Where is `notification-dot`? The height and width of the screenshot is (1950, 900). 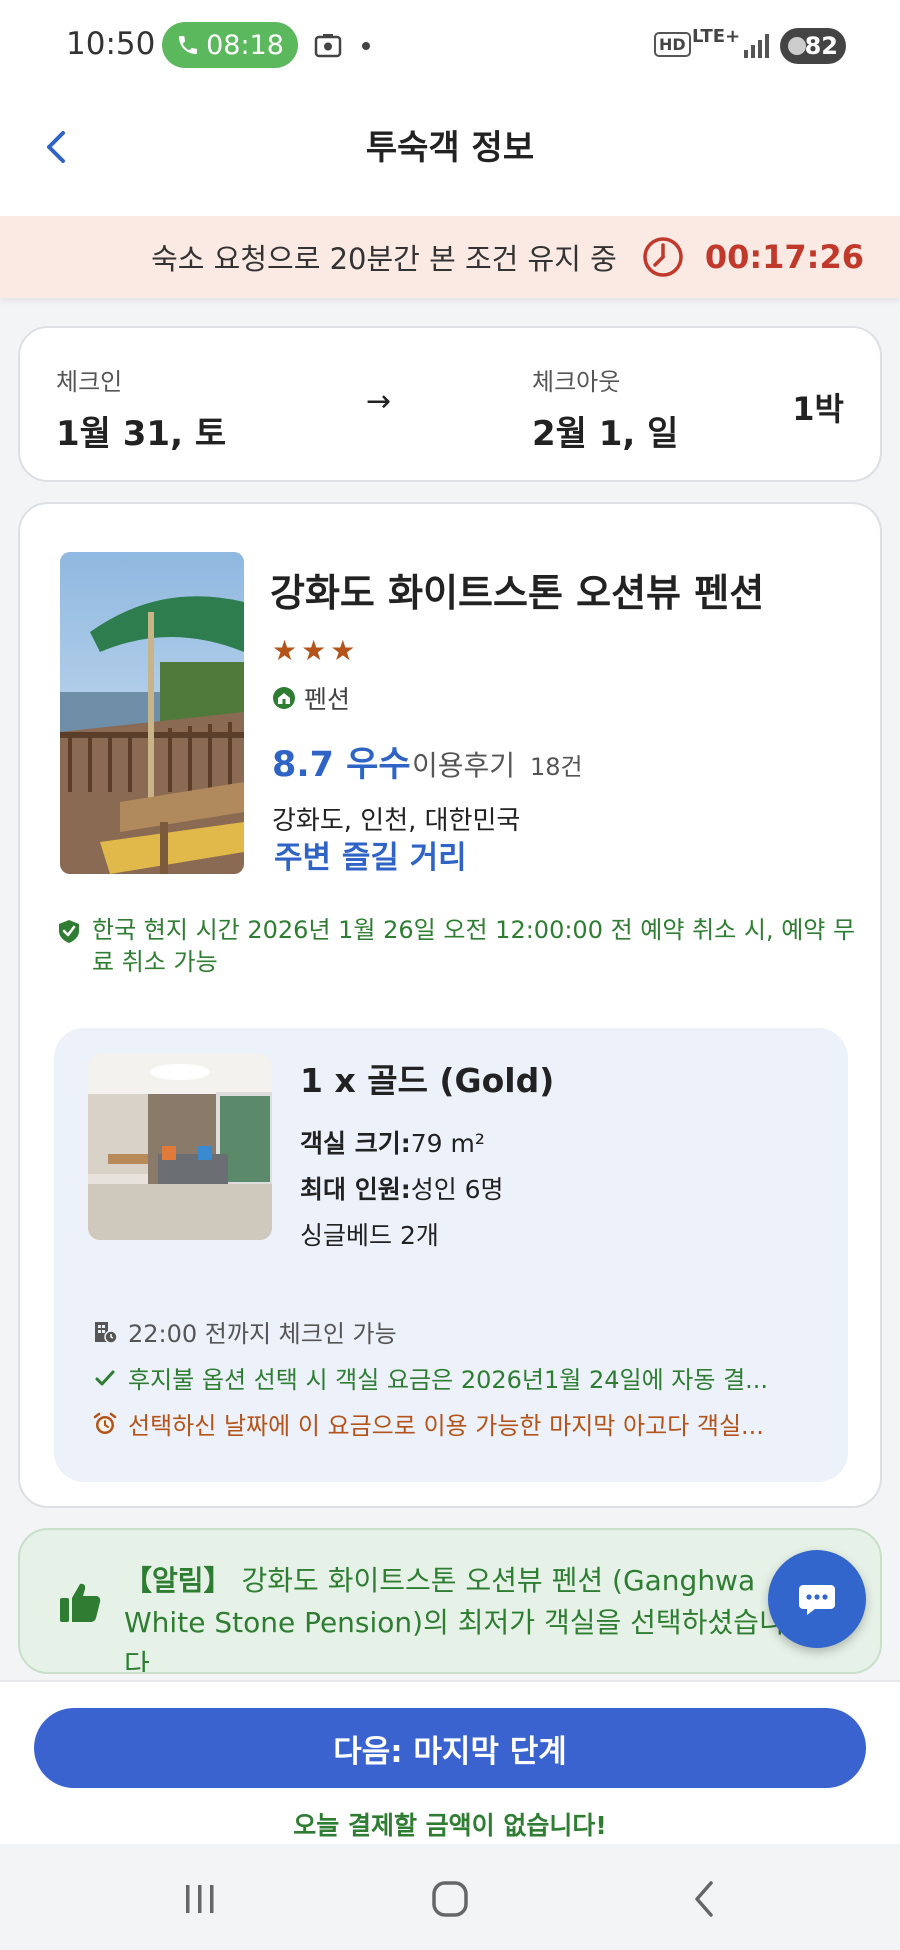
notification-dot is located at coordinates (366, 46).